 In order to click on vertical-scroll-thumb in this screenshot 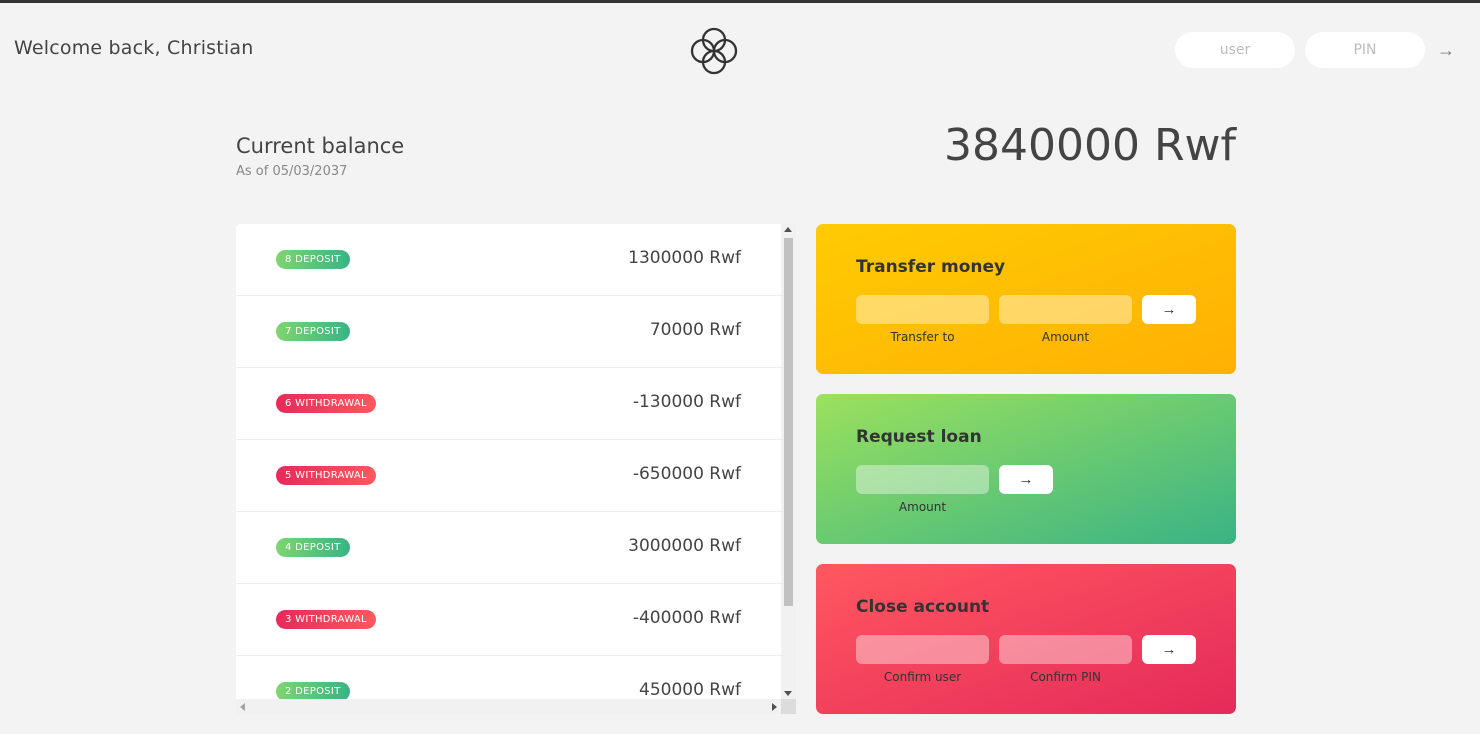, I will do `click(788, 422)`.